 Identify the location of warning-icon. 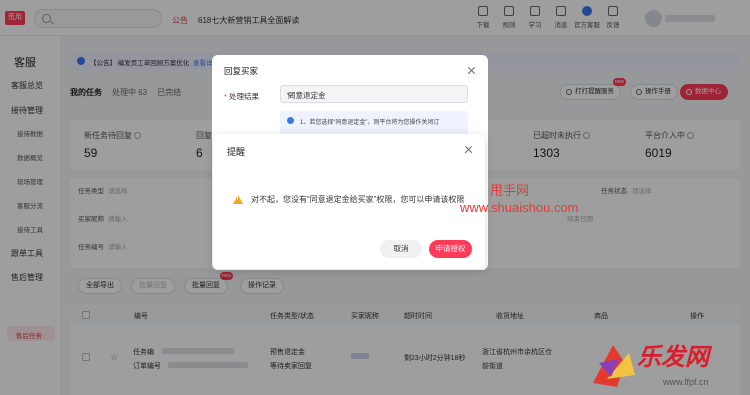
(238, 199).